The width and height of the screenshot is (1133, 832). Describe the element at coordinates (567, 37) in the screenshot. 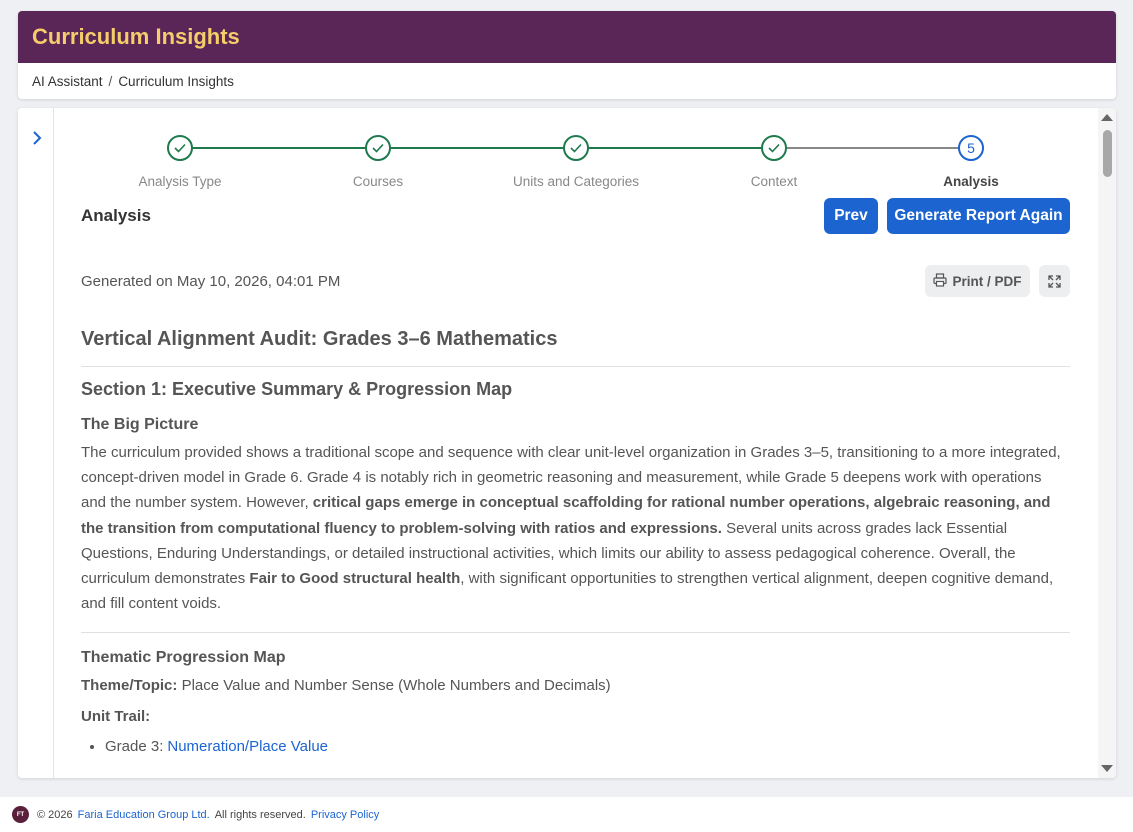

I see `header-bar: Curriculum Insights` at that location.